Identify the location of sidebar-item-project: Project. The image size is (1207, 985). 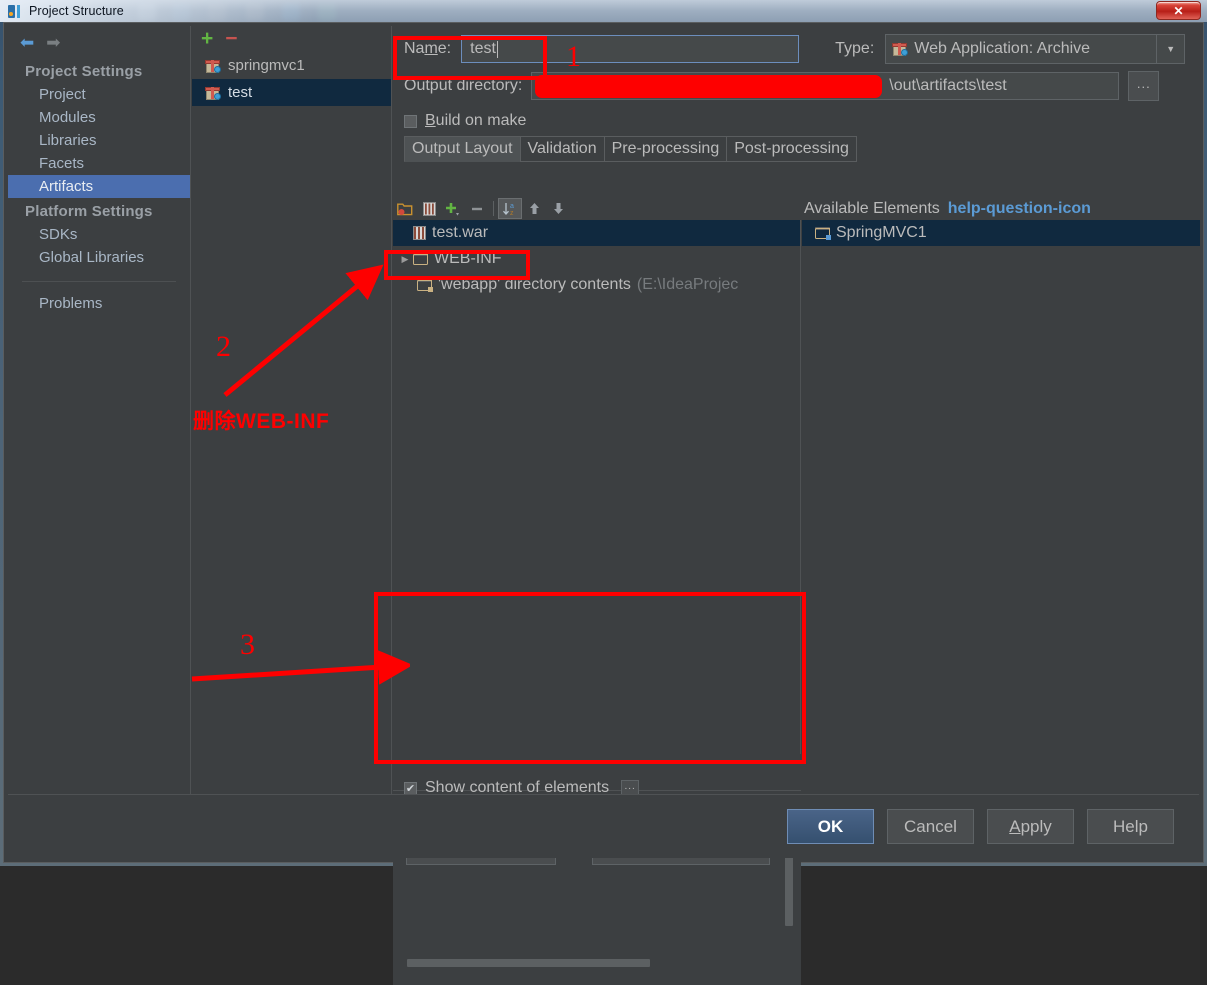
(99, 94).